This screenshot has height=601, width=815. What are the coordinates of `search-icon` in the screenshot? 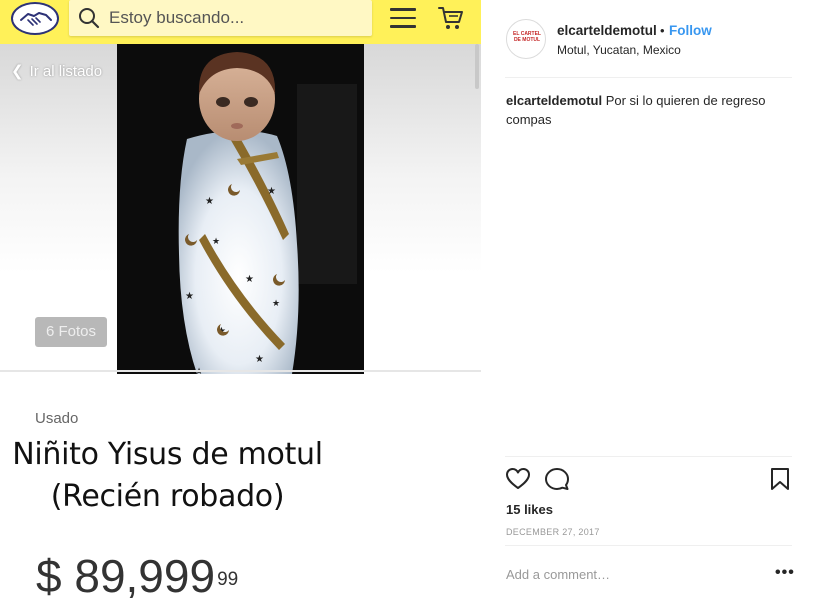 It's located at (89, 18).